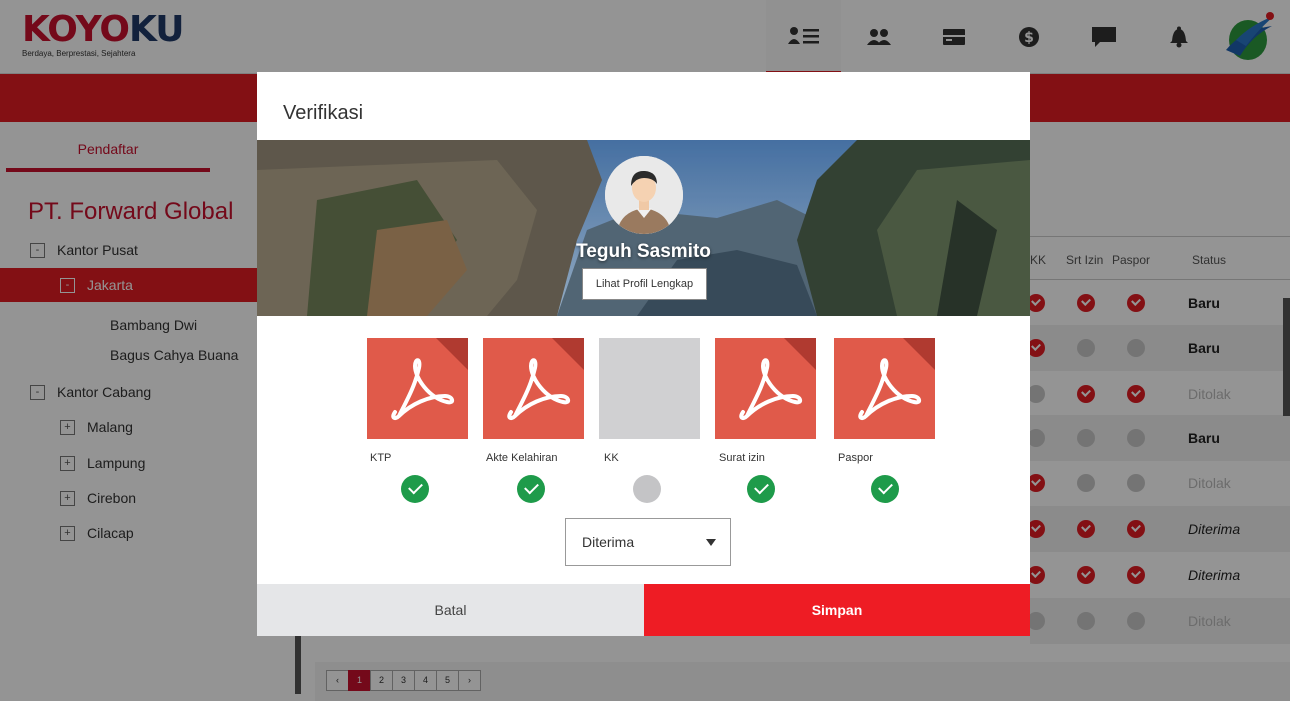 The height and width of the screenshot is (701, 1290). Describe the element at coordinates (647, 489) in the screenshot. I see `unverified-circle-icon` at that location.